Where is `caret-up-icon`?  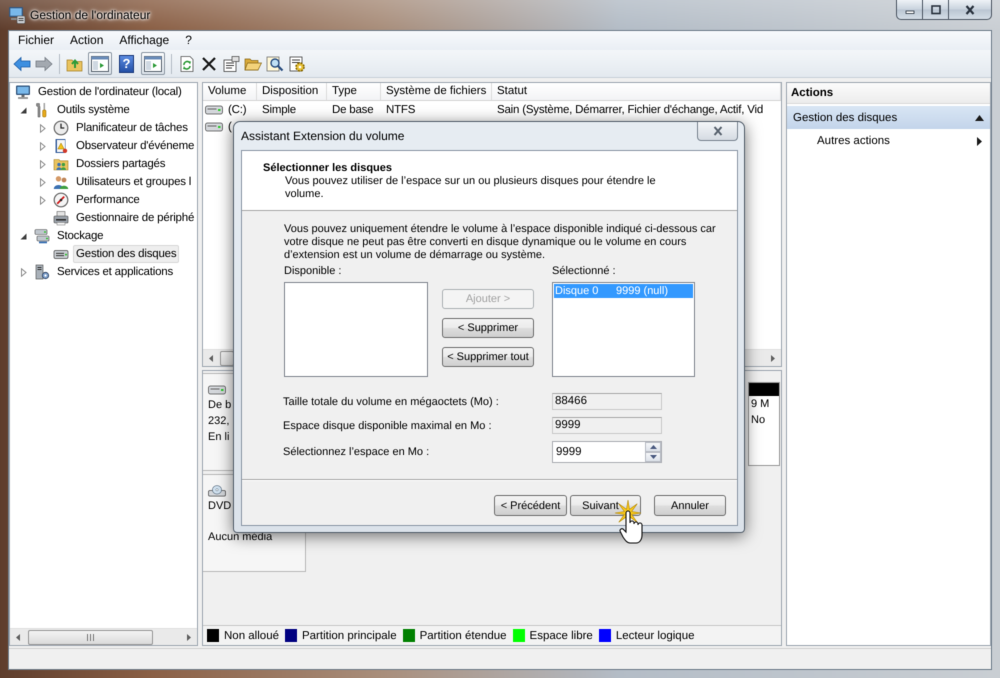 caret-up-icon is located at coordinates (653, 447).